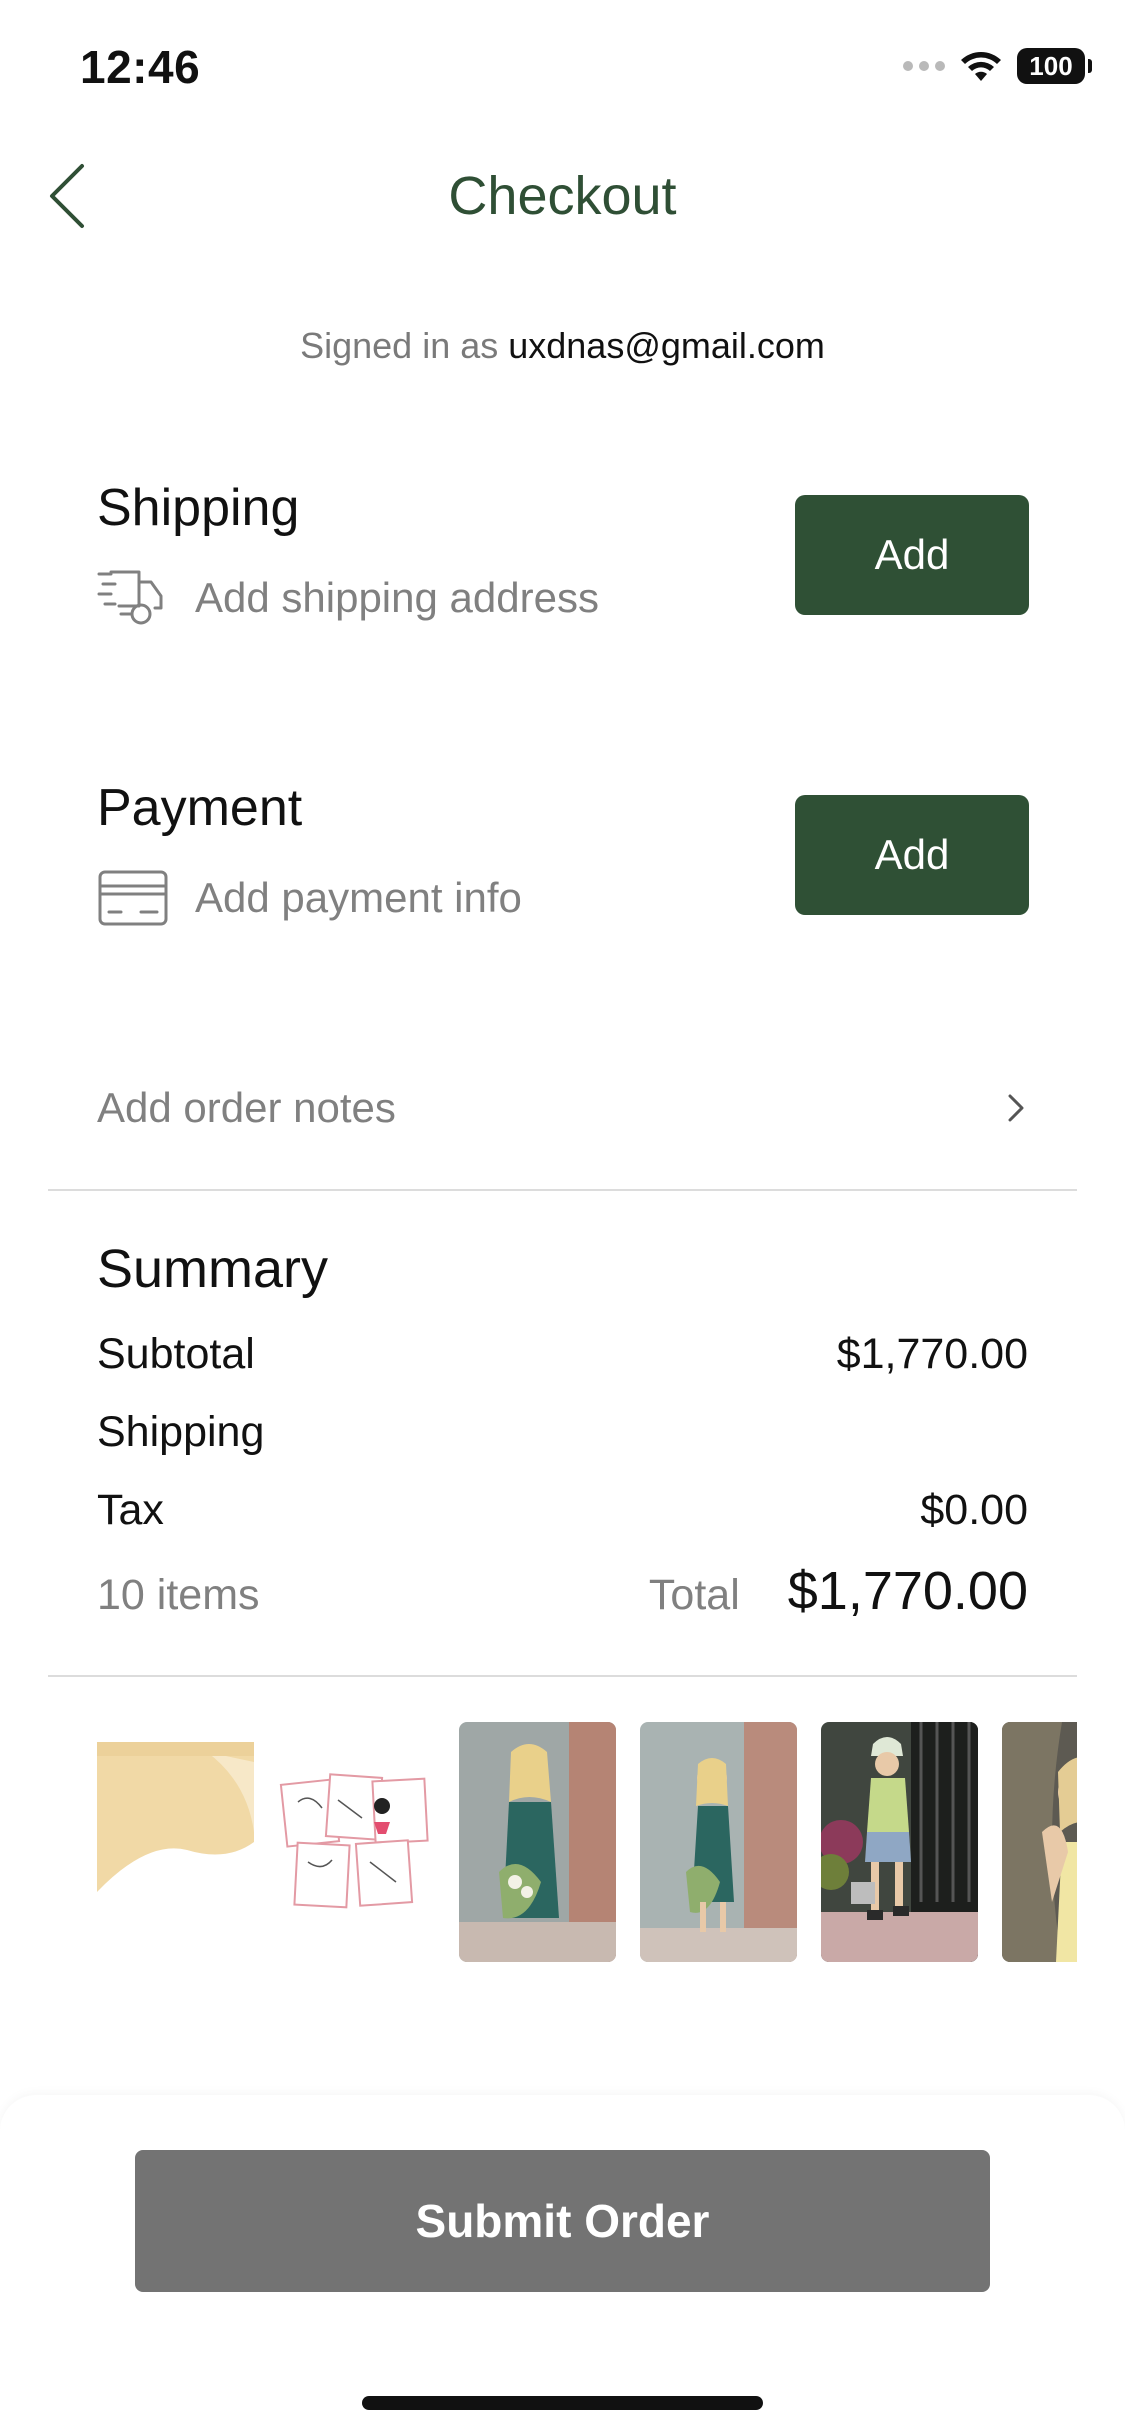  Describe the element at coordinates (130, 1510) in the screenshot. I see `summary-label: Tax` at that location.